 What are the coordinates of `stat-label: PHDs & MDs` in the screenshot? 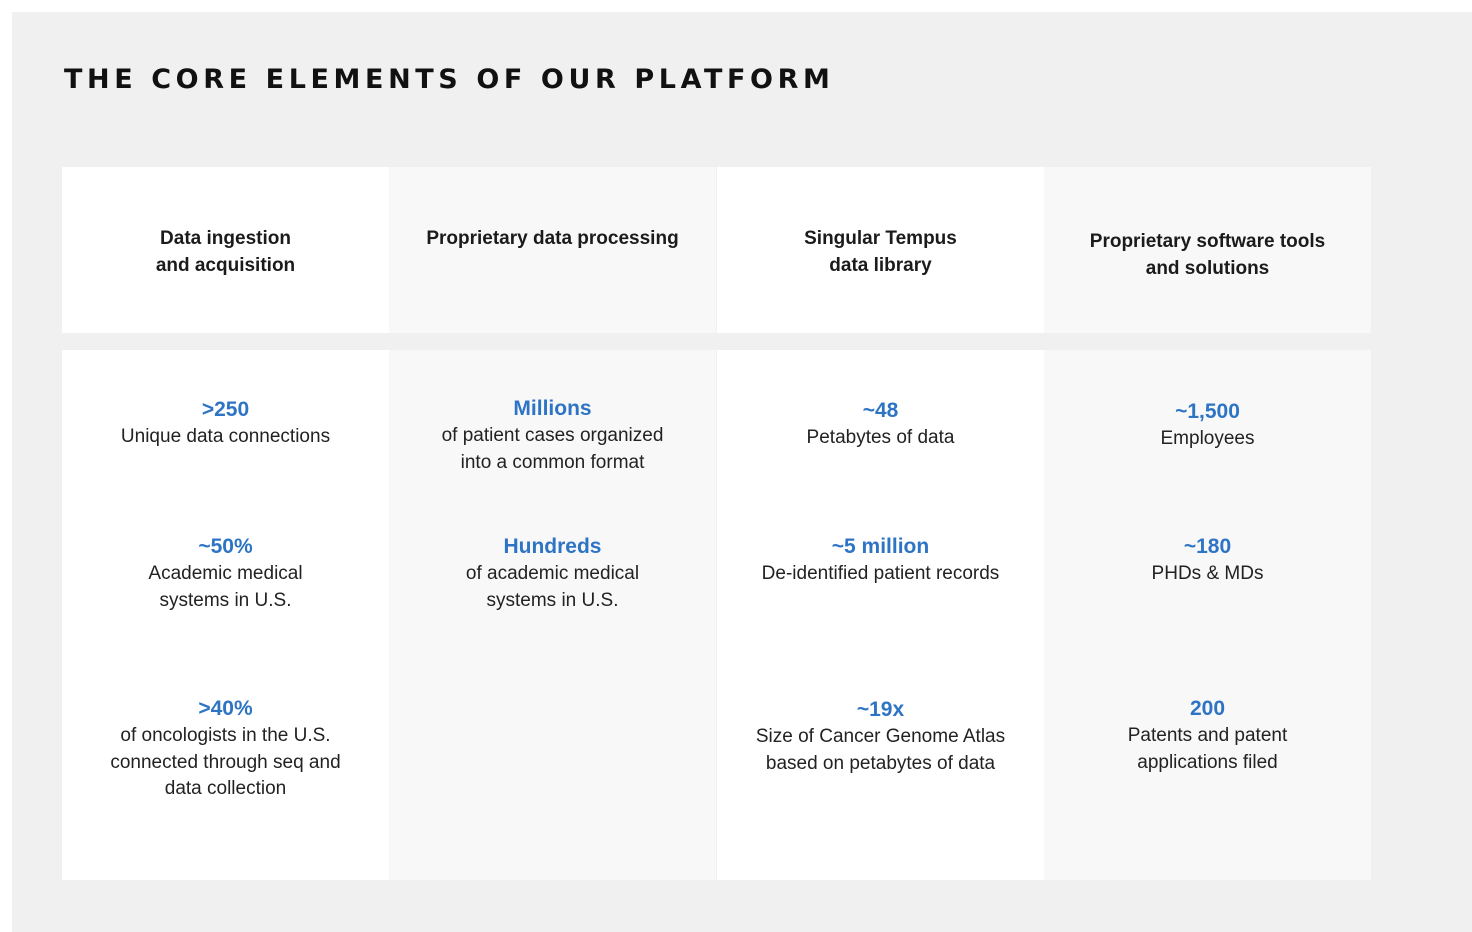 It's located at (1207, 573).